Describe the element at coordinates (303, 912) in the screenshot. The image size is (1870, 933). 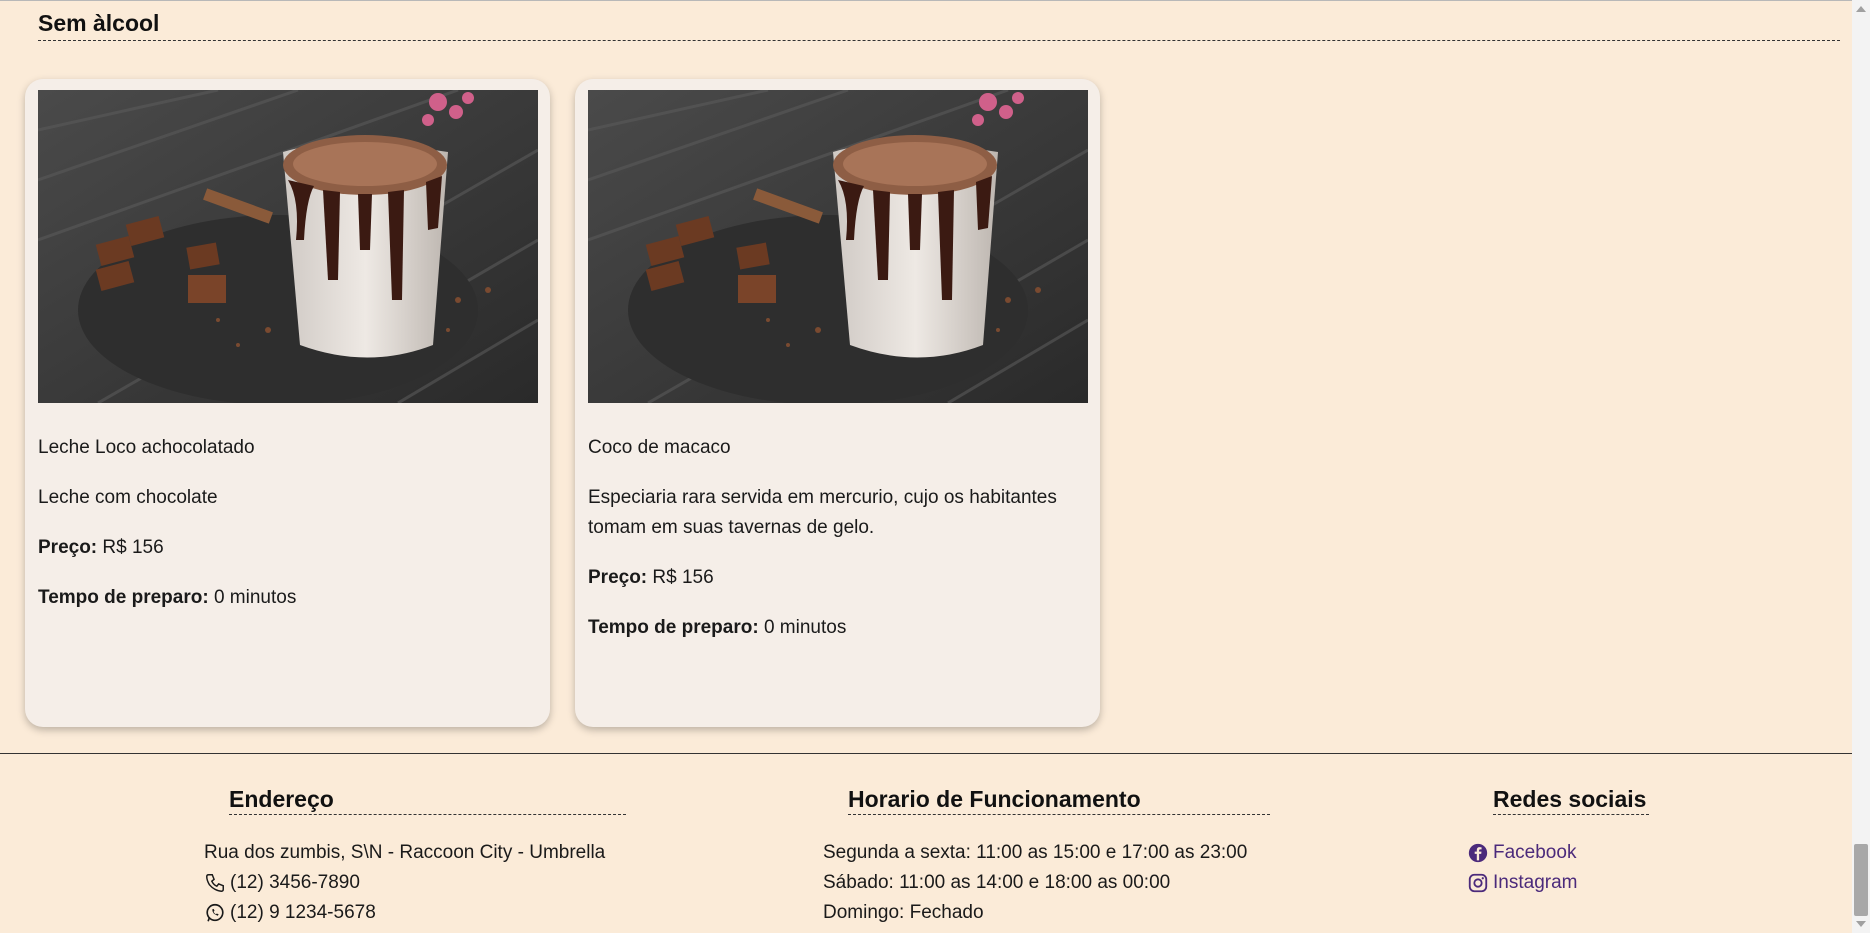
I see `whatsapp-number: (12) 9 1234-5678` at that location.